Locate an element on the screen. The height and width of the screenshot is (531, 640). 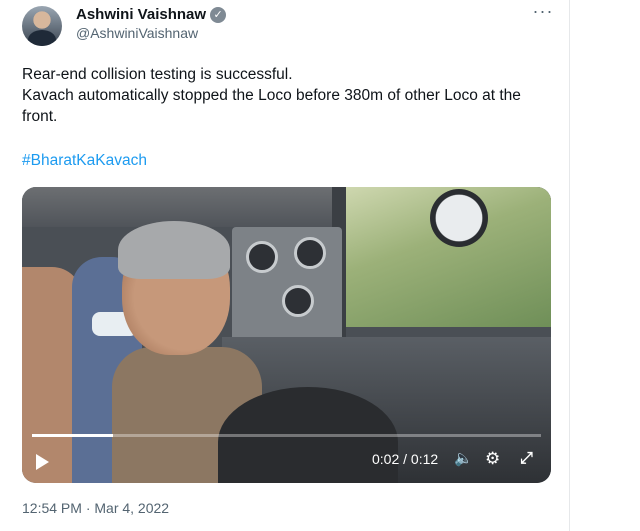
author-name-row: Ashwini Vaishnaw ✓ is located at coordinates (151, 14).